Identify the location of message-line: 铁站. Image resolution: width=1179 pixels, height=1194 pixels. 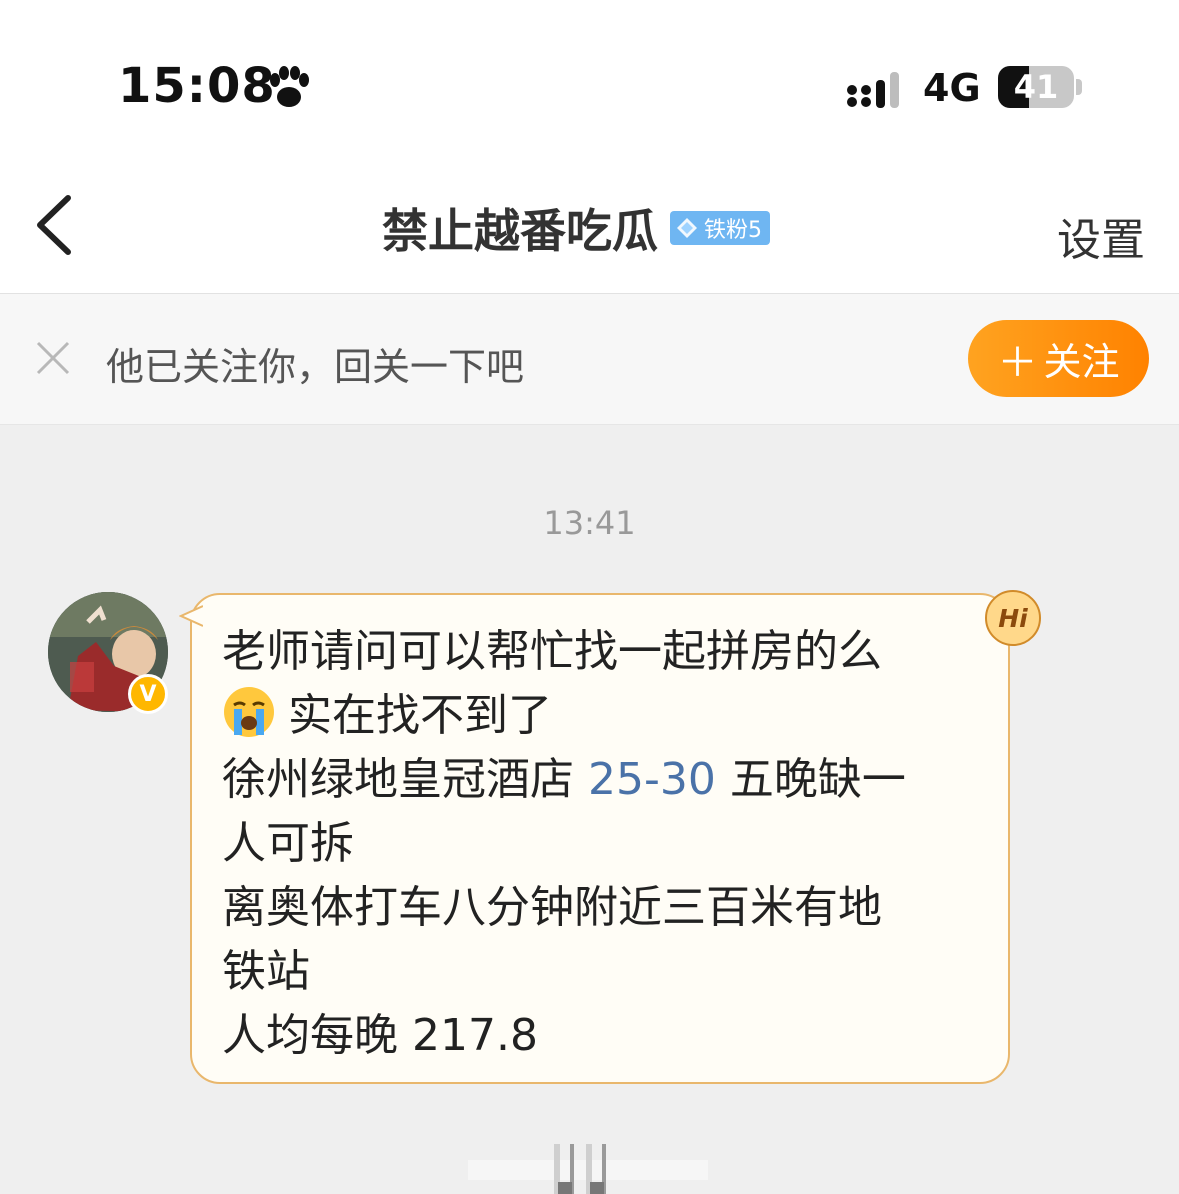
(266, 971).